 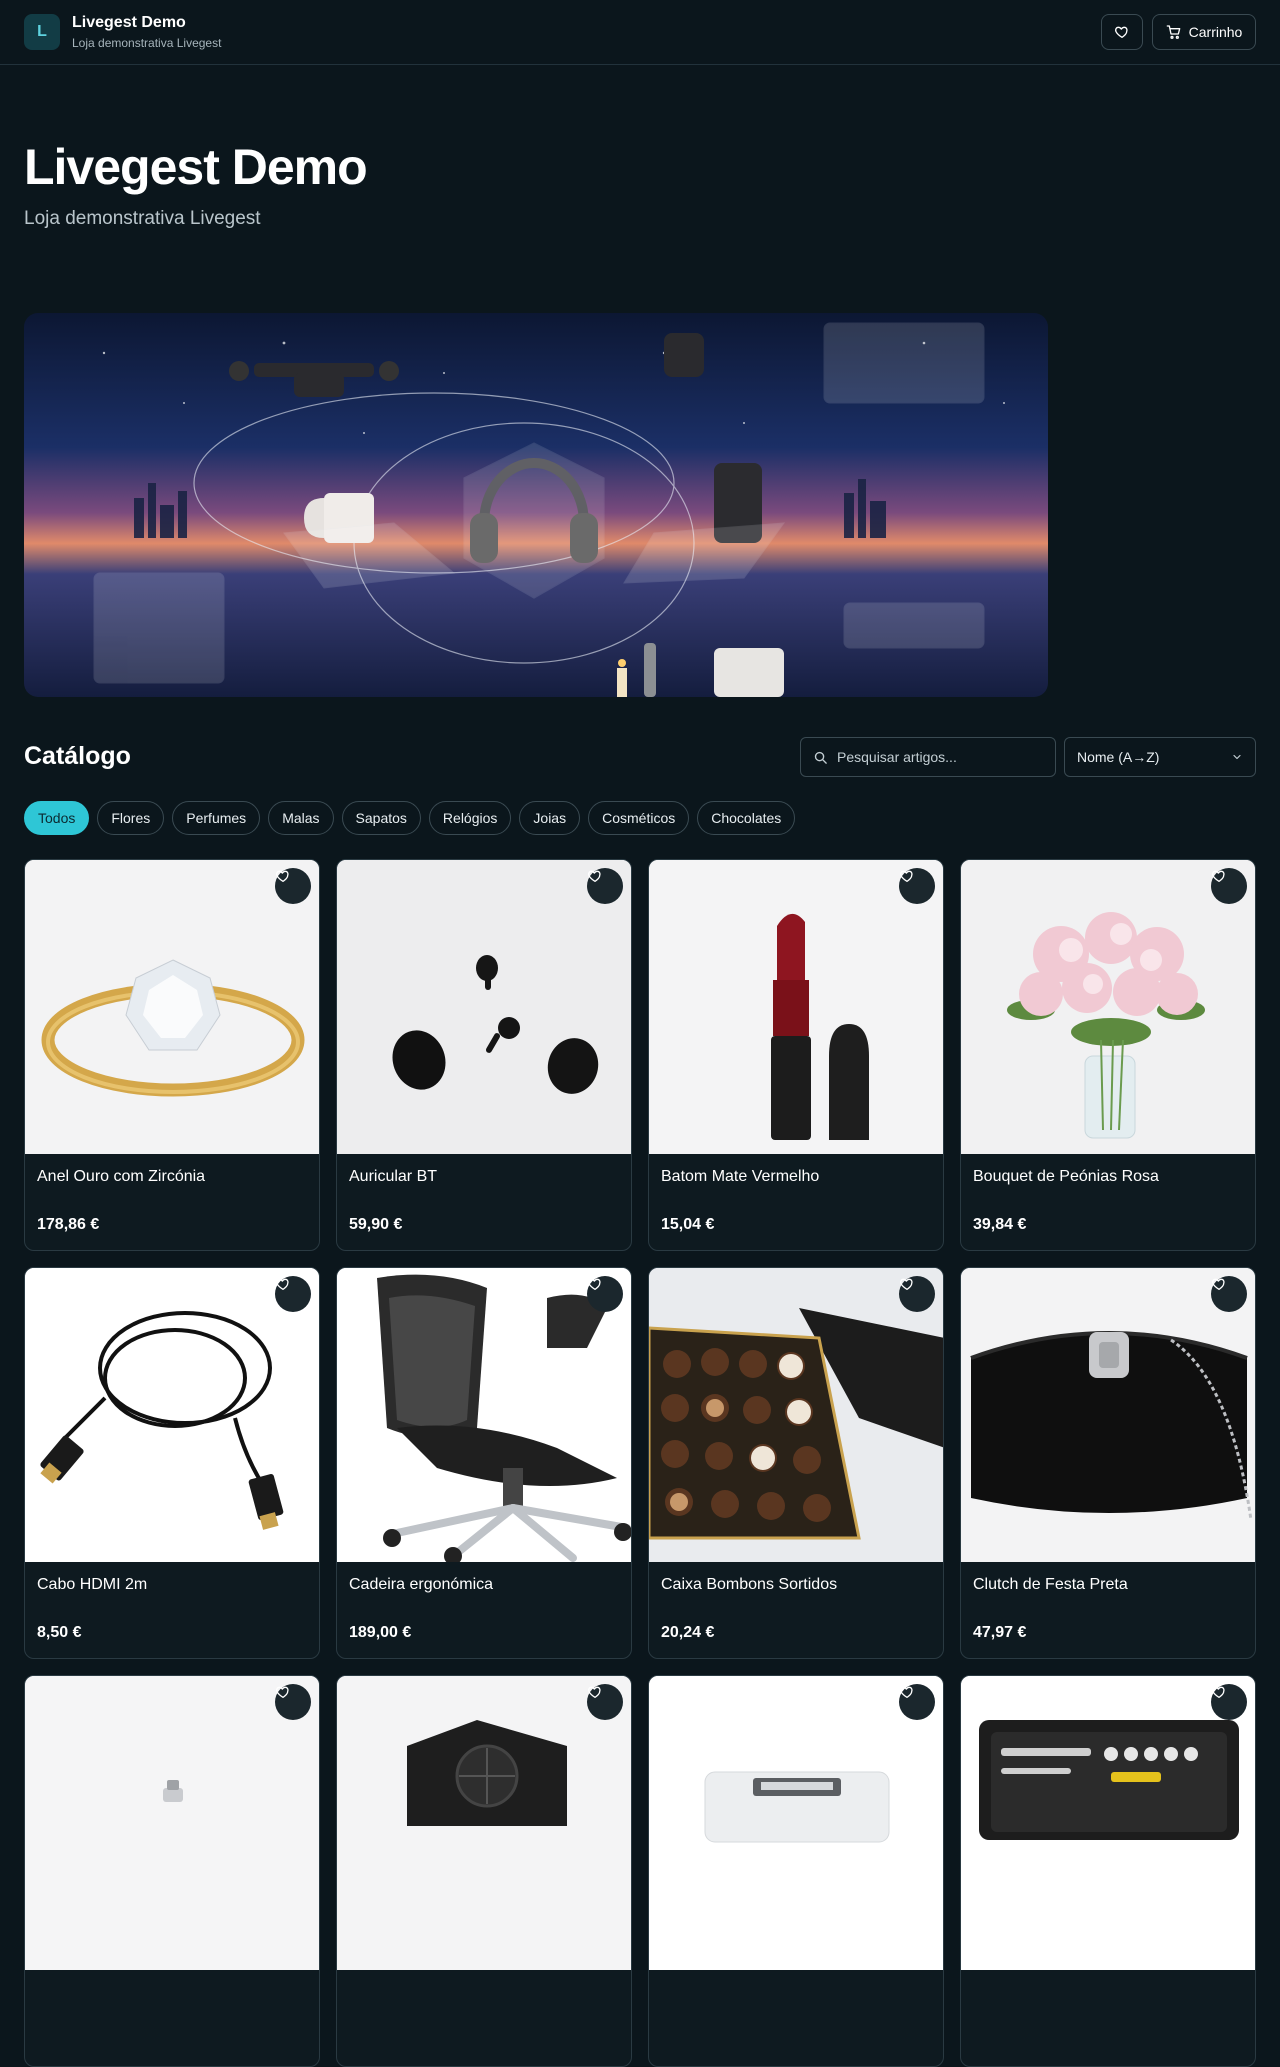 What do you see at coordinates (59, 1632) in the screenshot?
I see `product-price: 8,50 €` at bounding box center [59, 1632].